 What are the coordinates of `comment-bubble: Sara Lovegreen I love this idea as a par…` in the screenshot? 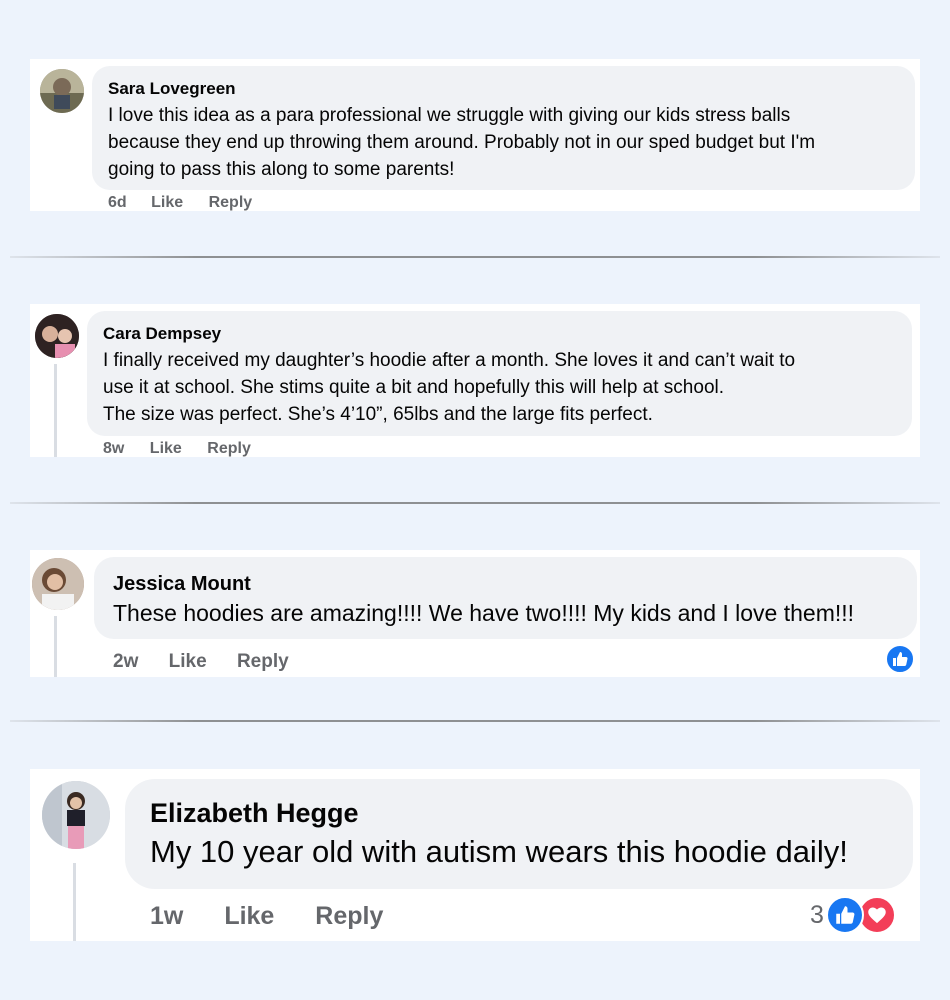 It's located at (503, 128).